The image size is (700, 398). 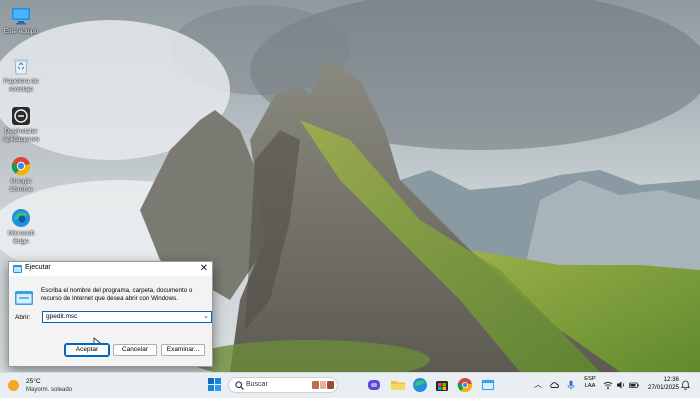 What do you see at coordinates (590, 386) in the screenshot?
I see `keyboard-layout: LAA` at bounding box center [590, 386].